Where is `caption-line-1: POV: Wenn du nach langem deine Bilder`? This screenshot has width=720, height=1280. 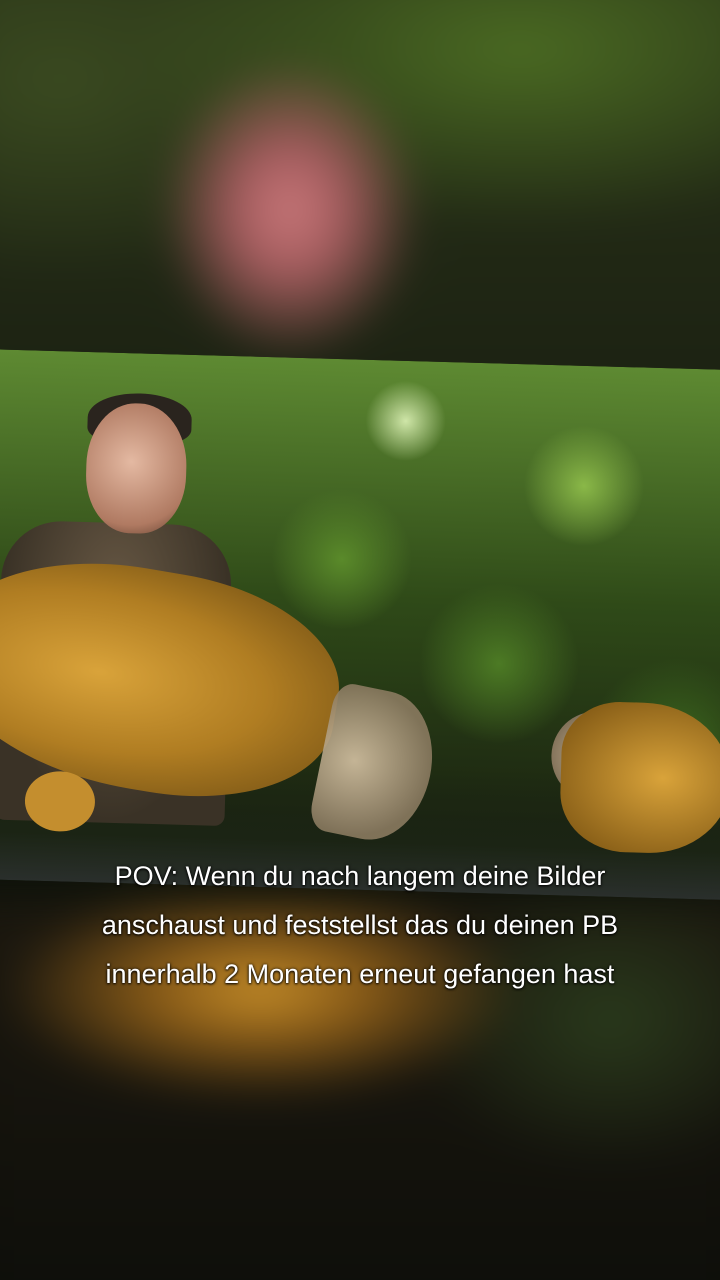 caption-line-1: POV: Wenn du nach langem deine Bilder is located at coordinates (360, 876).